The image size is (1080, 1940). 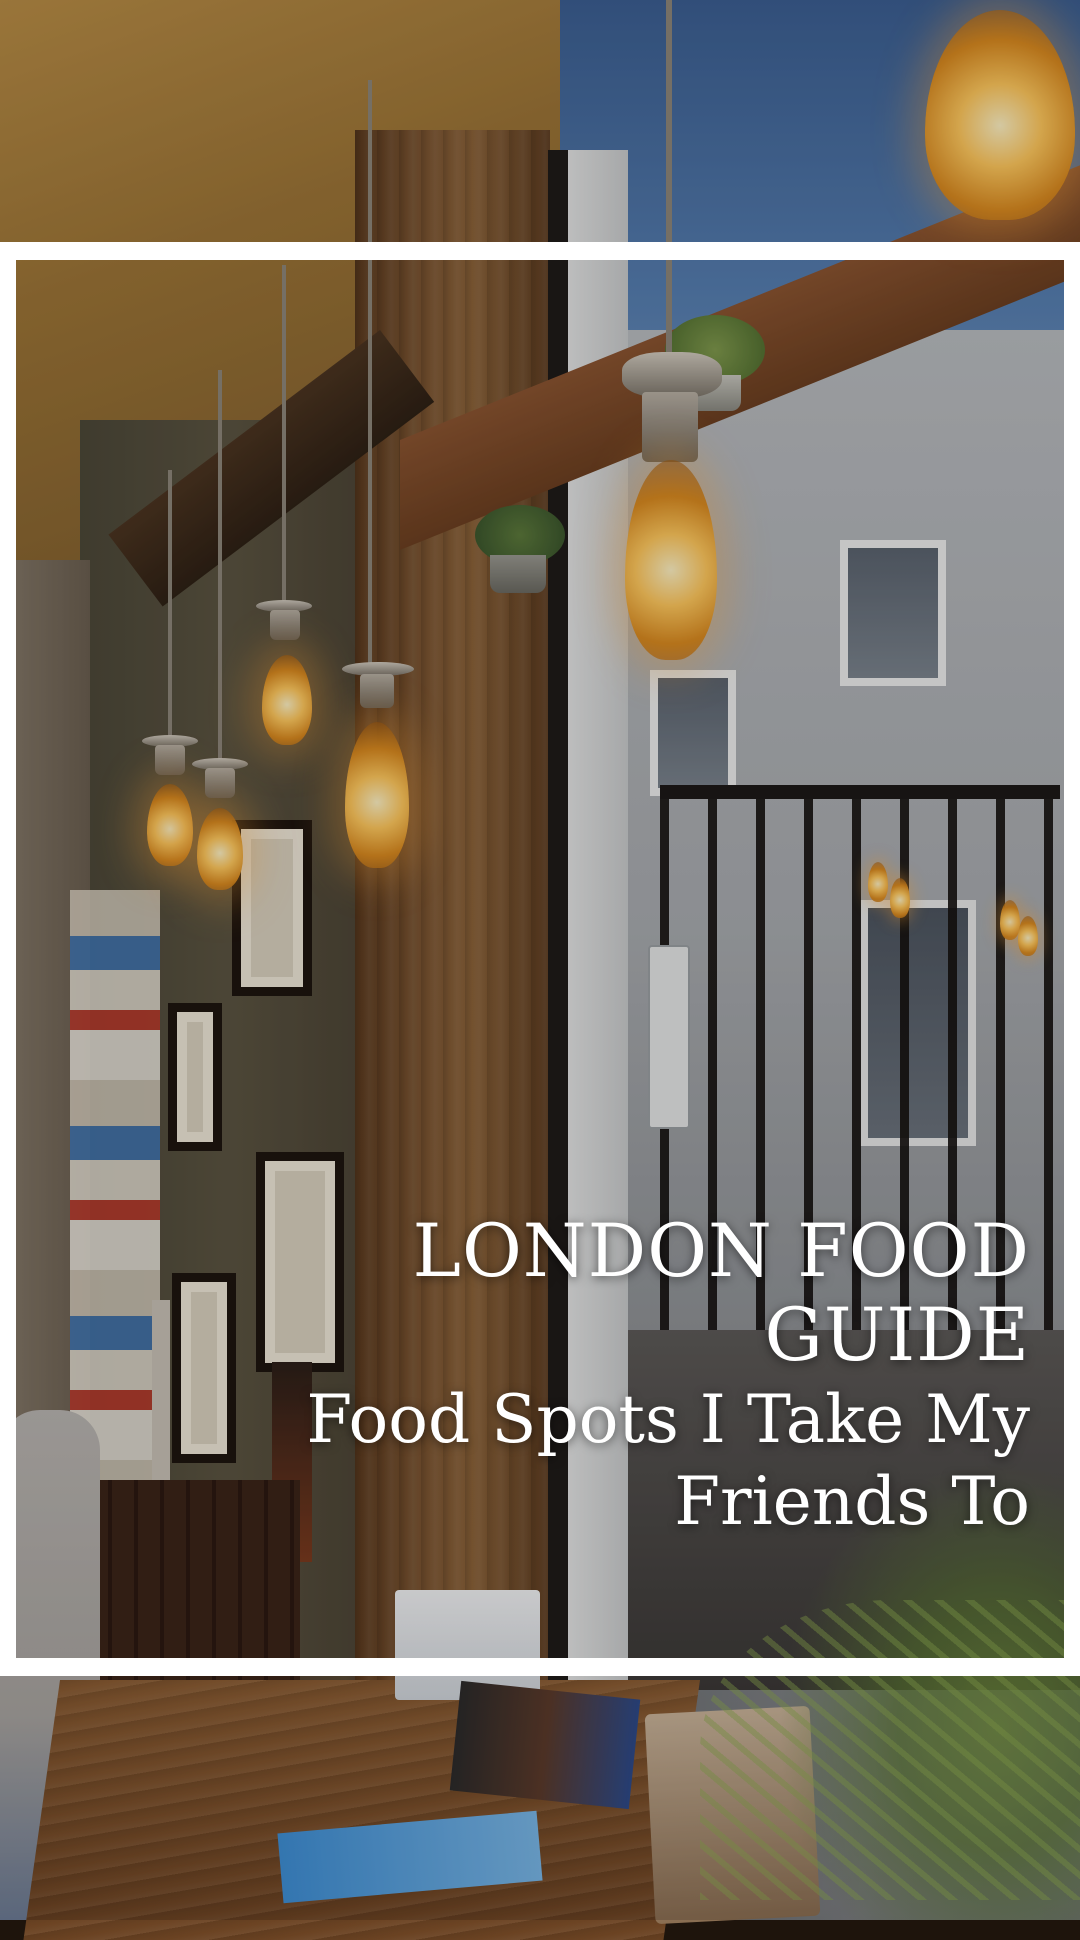 What do you see at coordinates (540, 1667) in the screenshot?
I see `frame-bottom-line` at bounding box center [540, 1667].